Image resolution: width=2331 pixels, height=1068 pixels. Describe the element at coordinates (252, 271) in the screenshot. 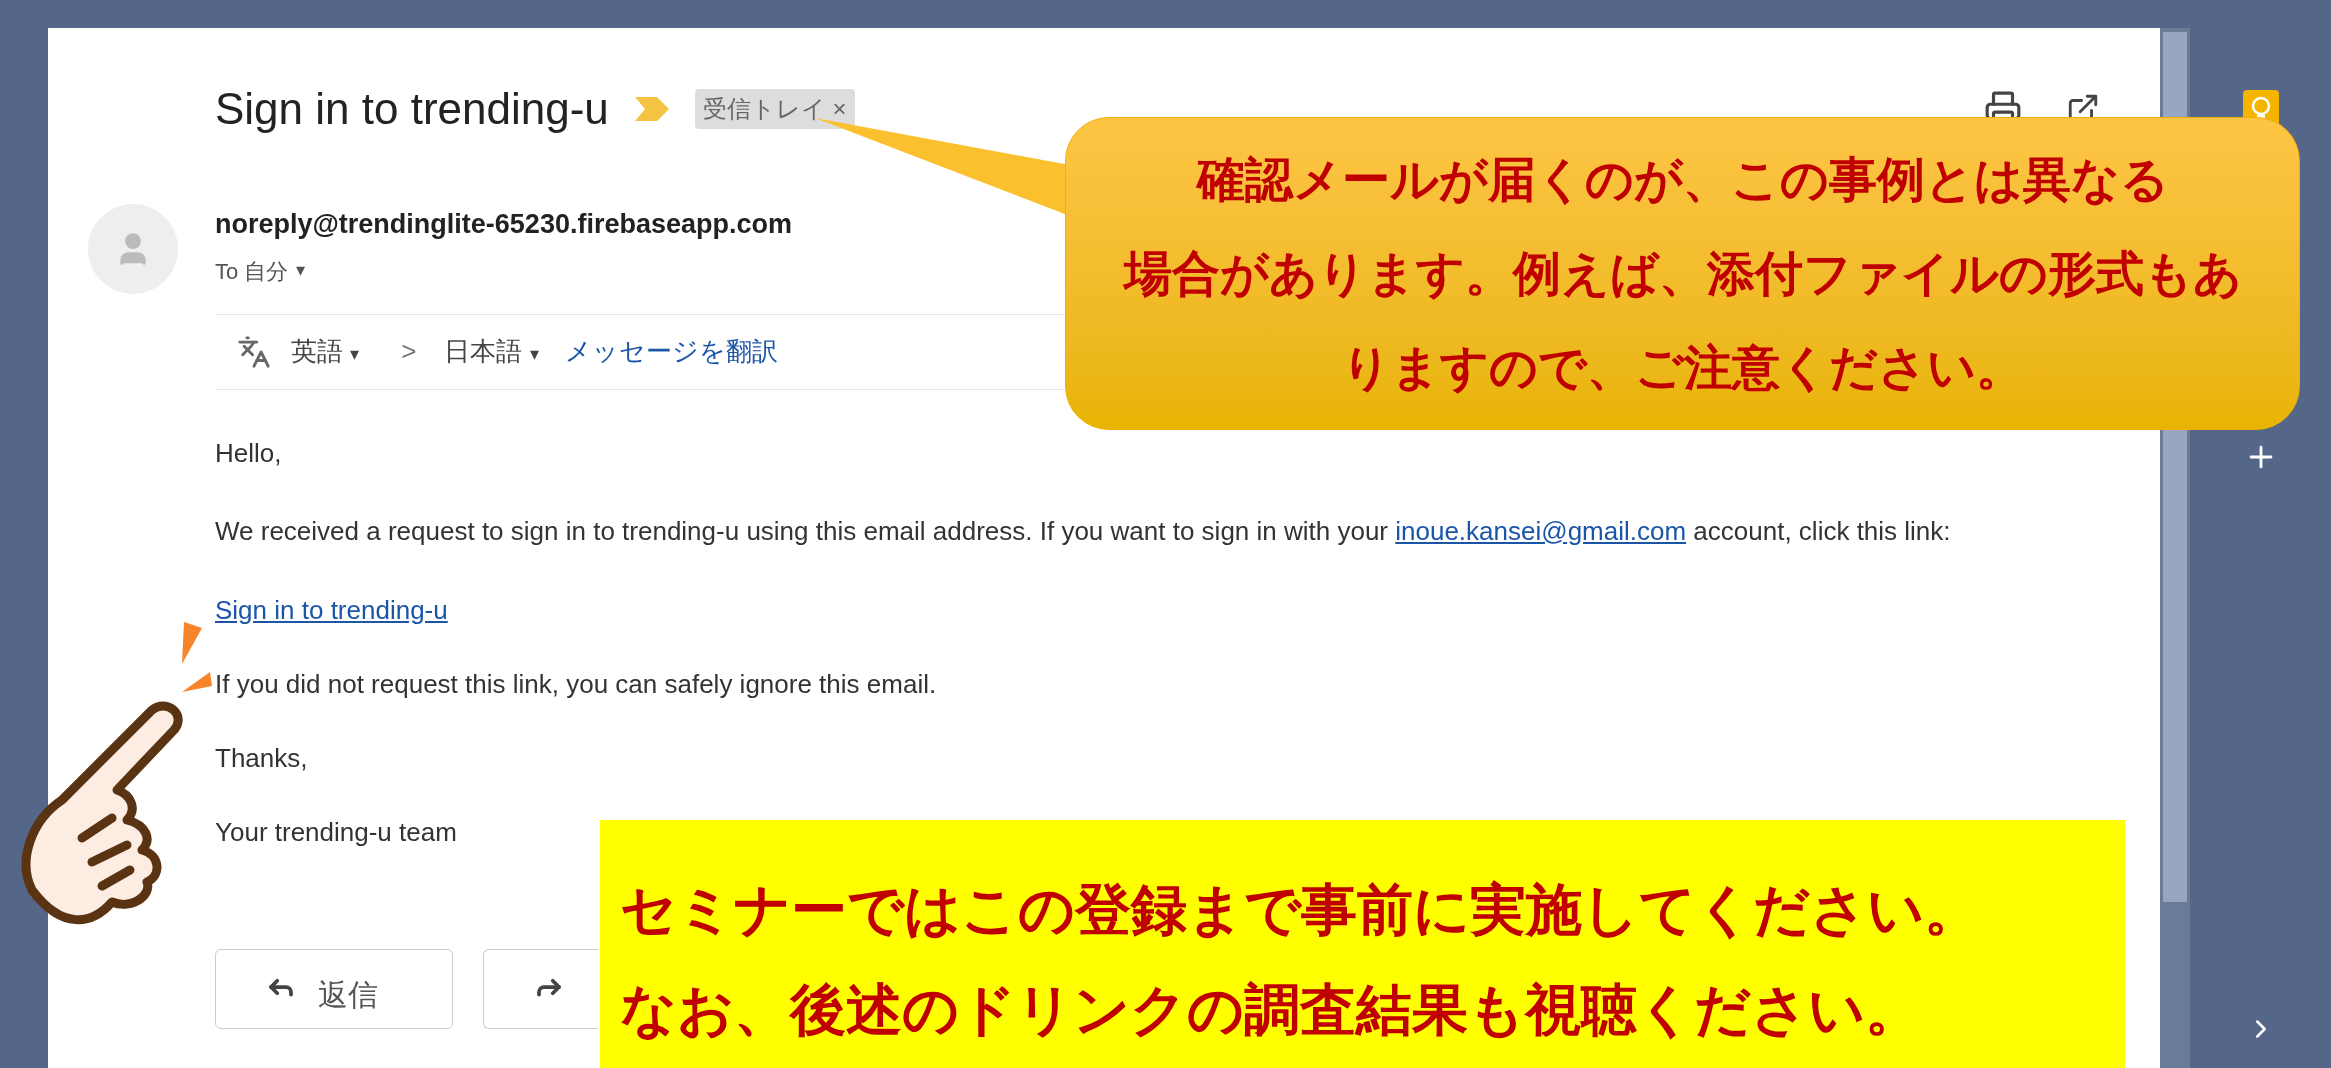

I see `recipient-text: To 自分` at that location.